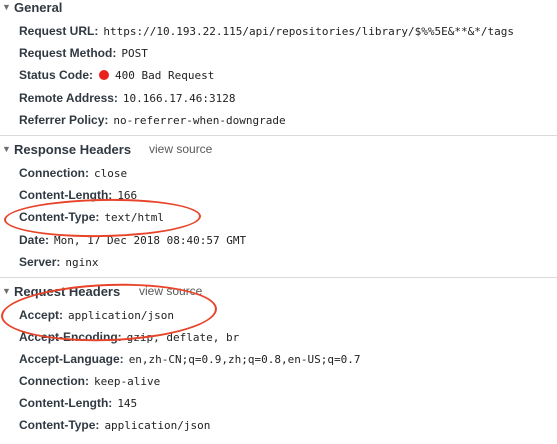 This screenshot has width=557, height=444. Describe the element at coordinates (134, 217) in the screenshot. I see `content-type-value: text/html` at that location.